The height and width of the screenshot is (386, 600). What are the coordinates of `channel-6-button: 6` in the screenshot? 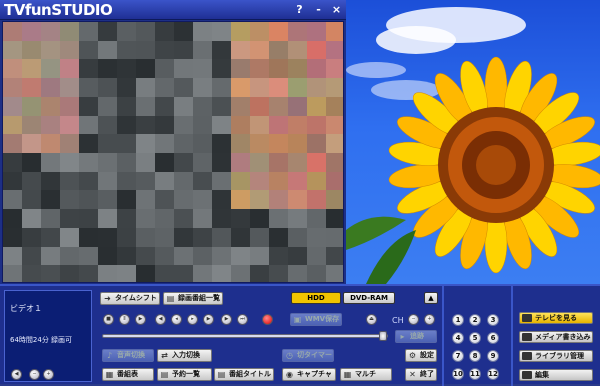 It's located at (493, 338).